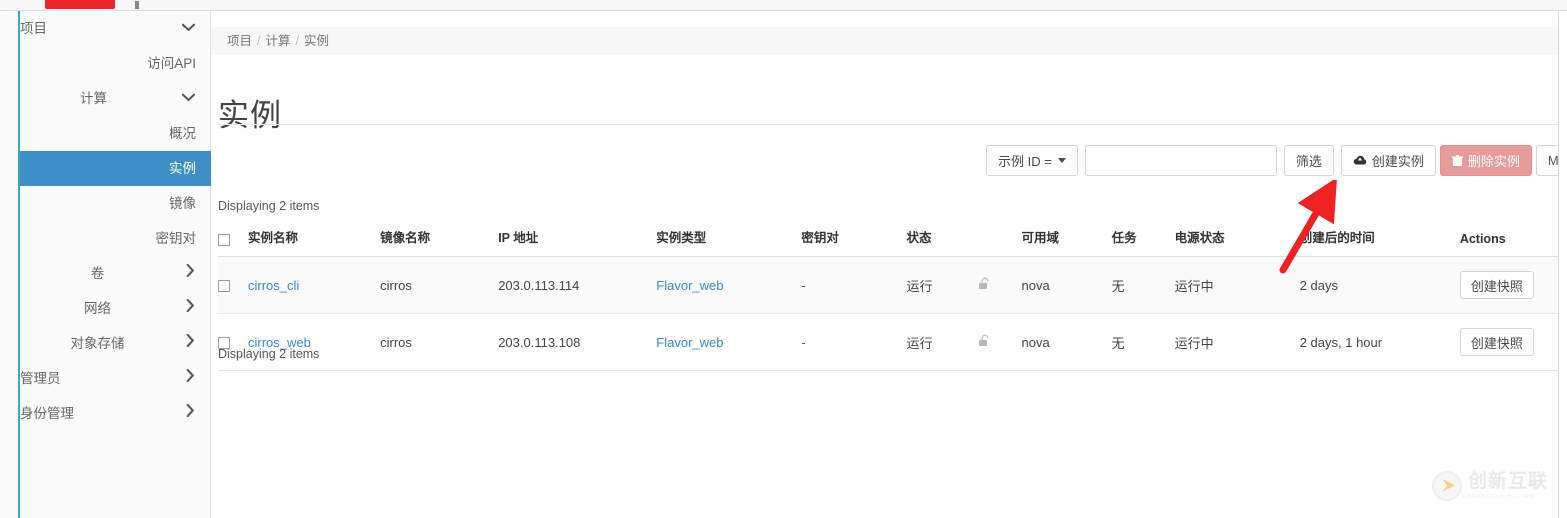 This screenshot has width=1567, height=518. Describe the element at coordinates (999, 239) in the screenshot. I see `th-lock` at that location.